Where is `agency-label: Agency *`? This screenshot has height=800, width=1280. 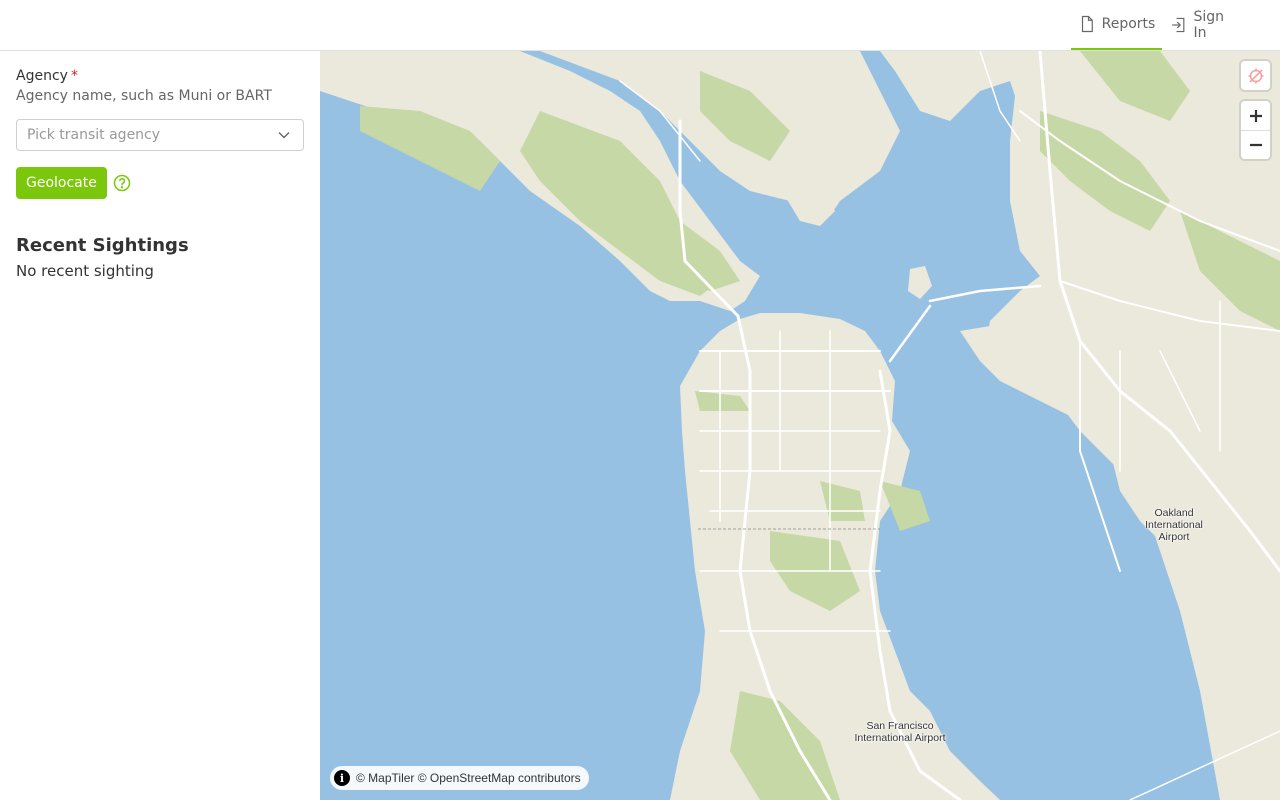 agency-label: Agency * is located at coordinates (47, 76).